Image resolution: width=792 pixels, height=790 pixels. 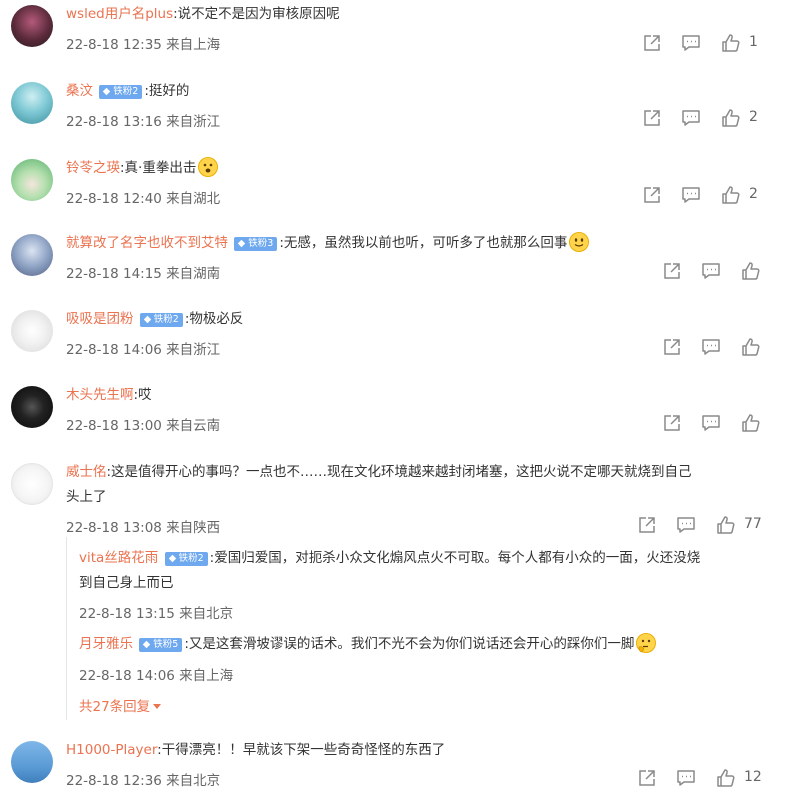 What do you see at coordinates (143, 199) in the screenshot?
I see `comment-meta: 22-8-18 12:40 来自湖北` at bounding box center [143, 199].